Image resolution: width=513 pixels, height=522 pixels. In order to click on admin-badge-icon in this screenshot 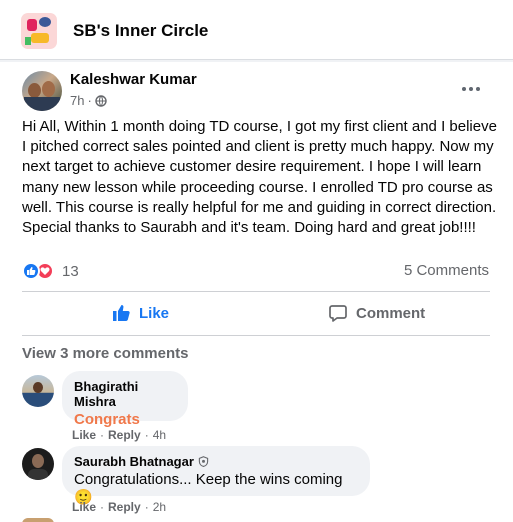, I will do `click(203, 461)`.